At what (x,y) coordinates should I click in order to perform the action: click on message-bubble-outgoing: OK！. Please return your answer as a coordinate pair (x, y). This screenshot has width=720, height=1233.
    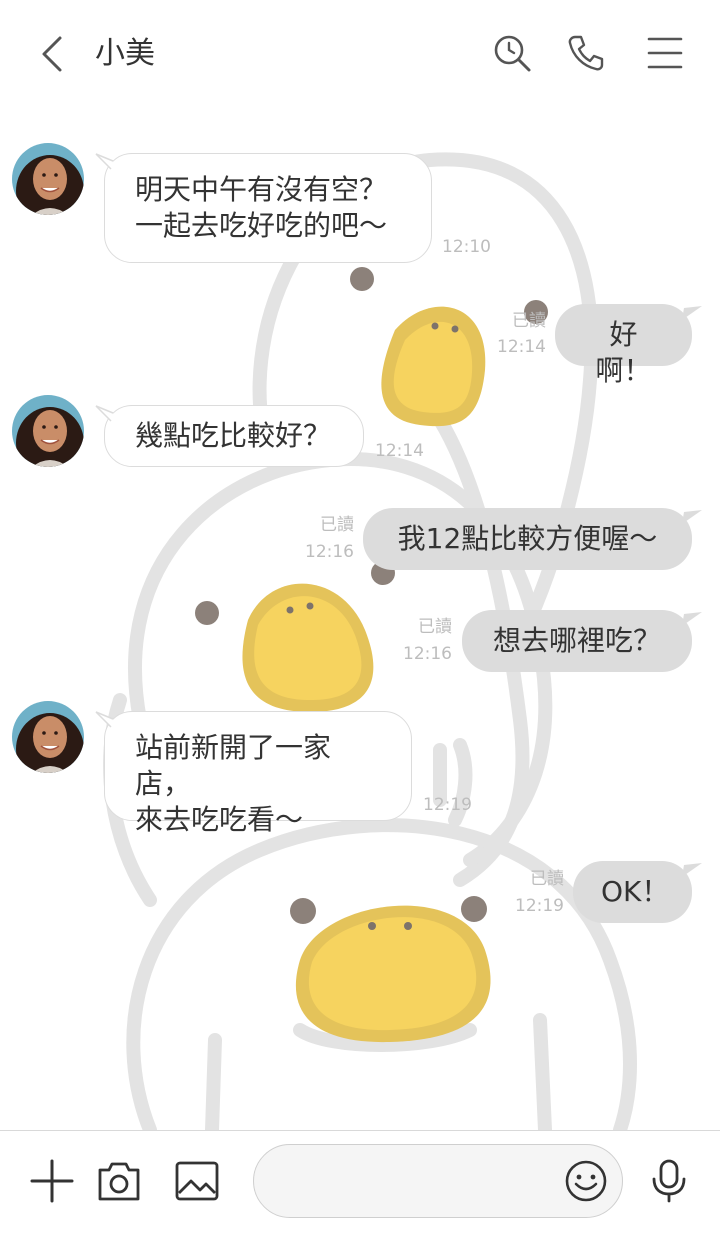
    Looking at the image, I should click on (632, 892).